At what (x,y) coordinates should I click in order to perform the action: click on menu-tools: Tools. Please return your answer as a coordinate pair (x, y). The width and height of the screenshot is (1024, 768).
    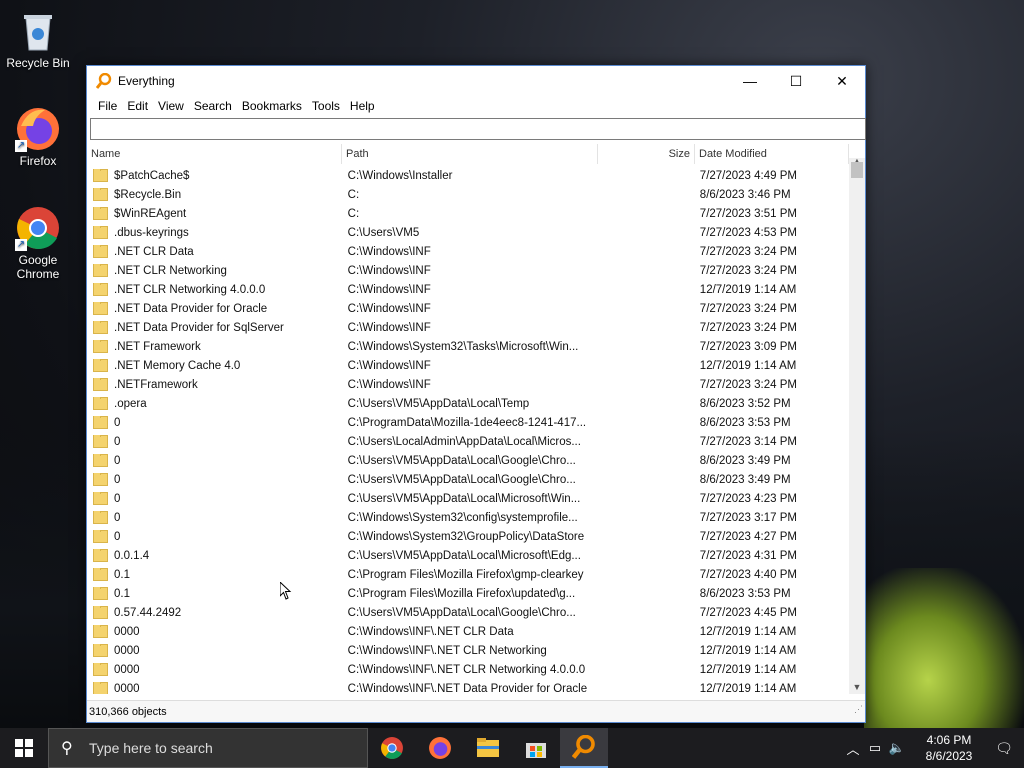
    Looking at the image, I should click on (326, 106).